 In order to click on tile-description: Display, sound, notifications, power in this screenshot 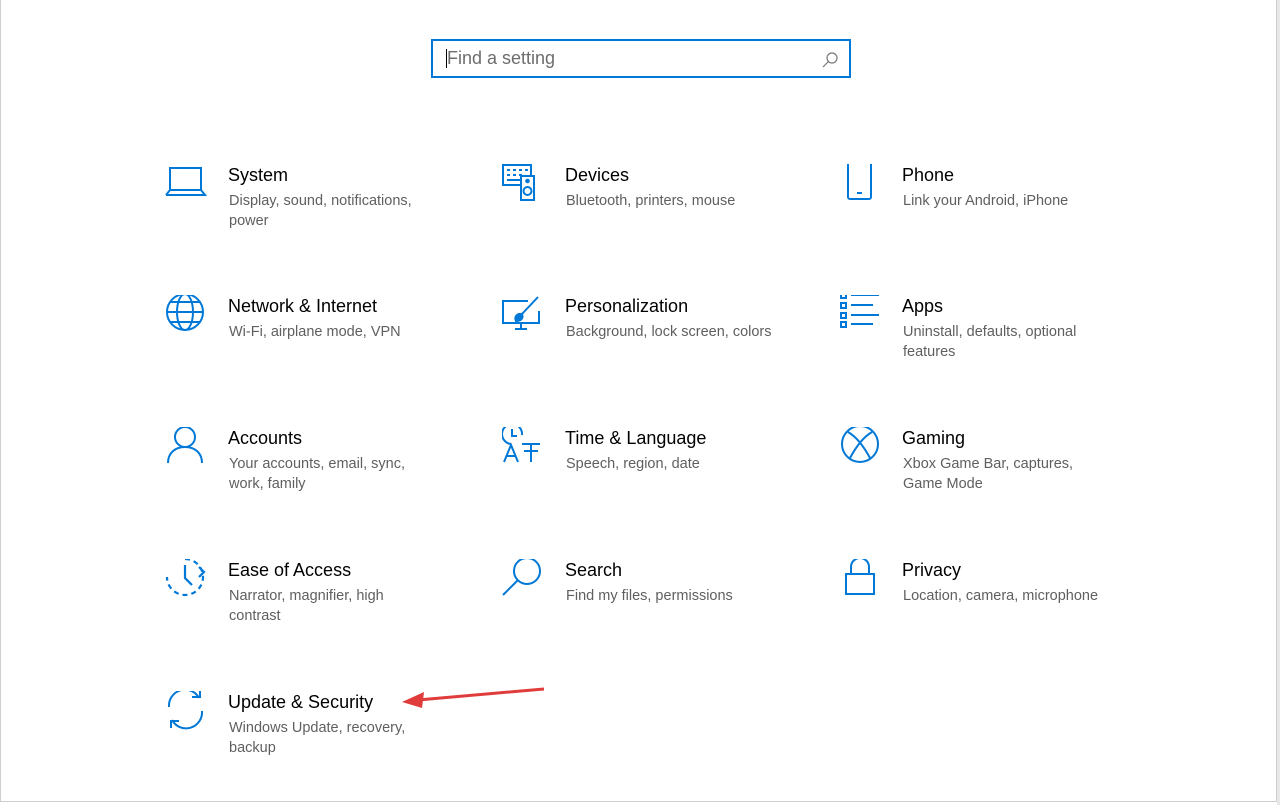, I will do `click(320, 211)`.